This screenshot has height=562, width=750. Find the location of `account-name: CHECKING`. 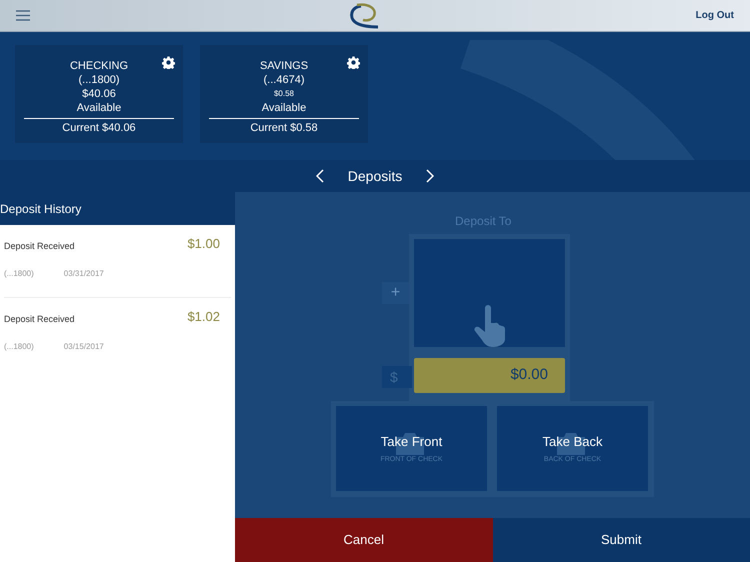

account-name: CHECKING is located at coordinates (99, 66).